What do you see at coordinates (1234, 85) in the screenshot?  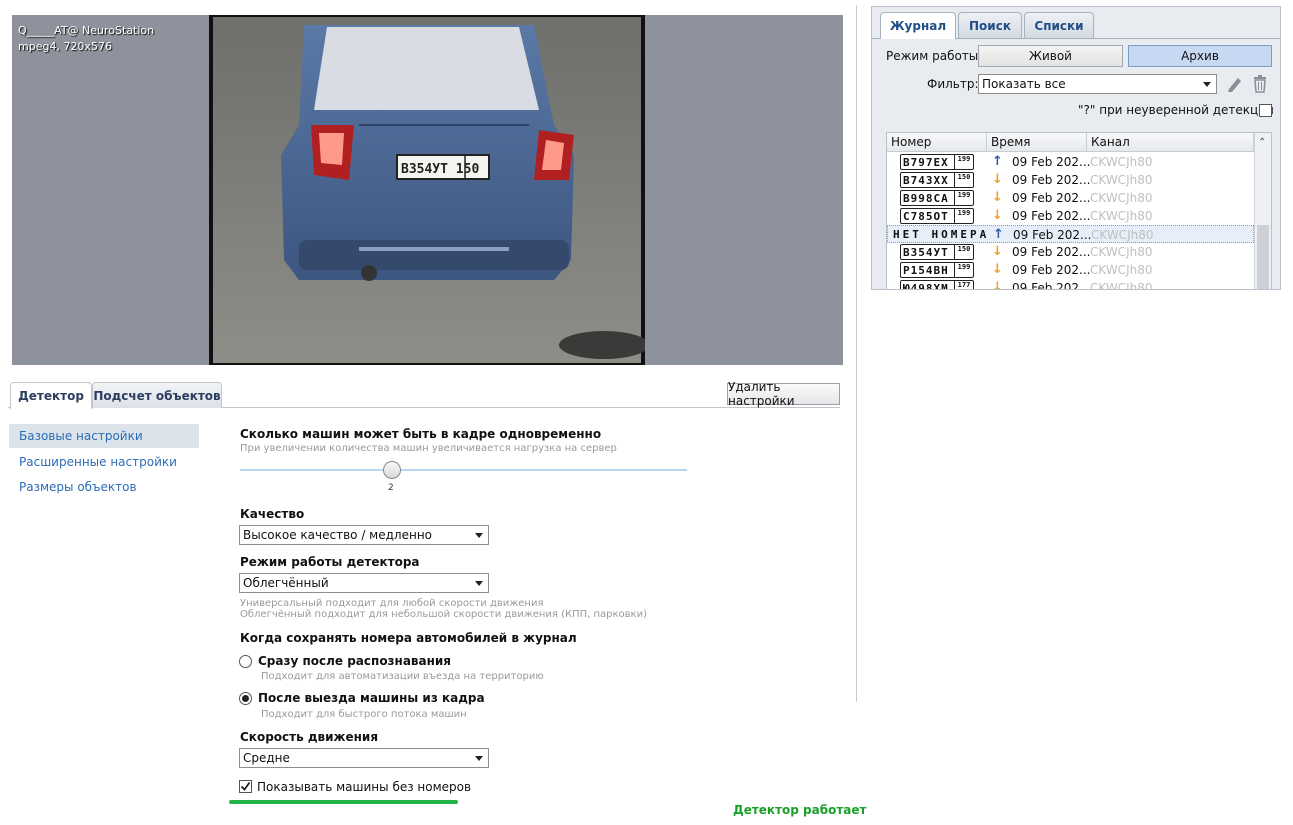 I see `edit-filter-icon` at bounding box center [1234, 85].